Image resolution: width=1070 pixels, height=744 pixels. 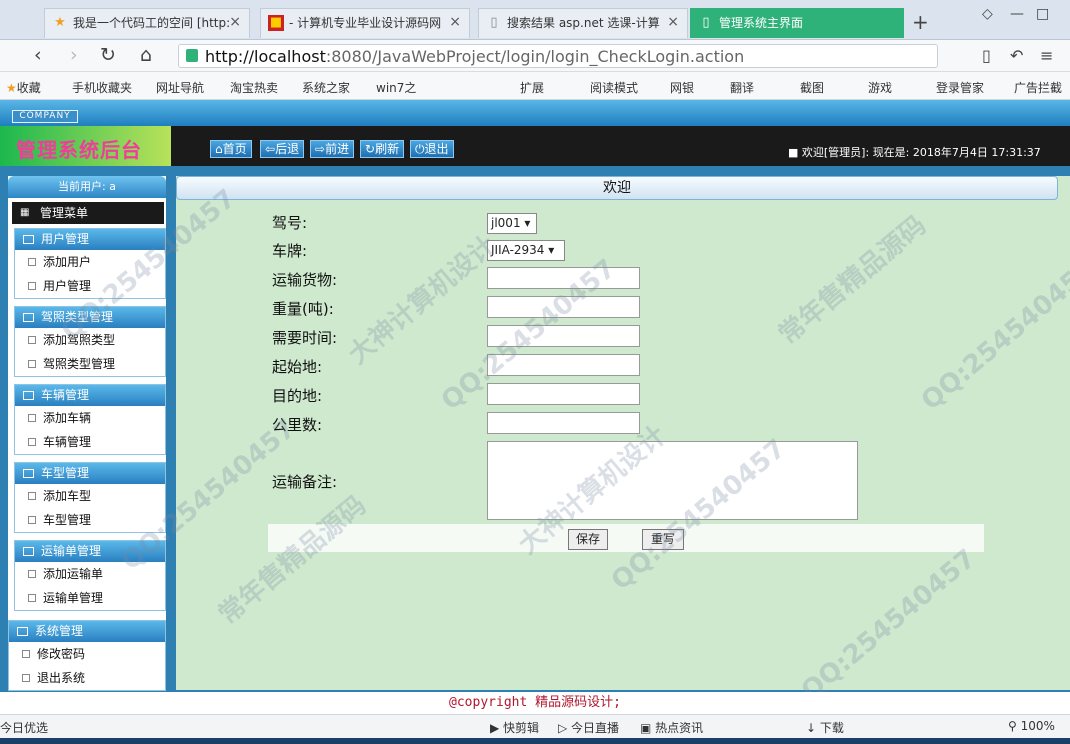 I want to click on form-buttons: 保存 重写, so click(x=626, y=538).